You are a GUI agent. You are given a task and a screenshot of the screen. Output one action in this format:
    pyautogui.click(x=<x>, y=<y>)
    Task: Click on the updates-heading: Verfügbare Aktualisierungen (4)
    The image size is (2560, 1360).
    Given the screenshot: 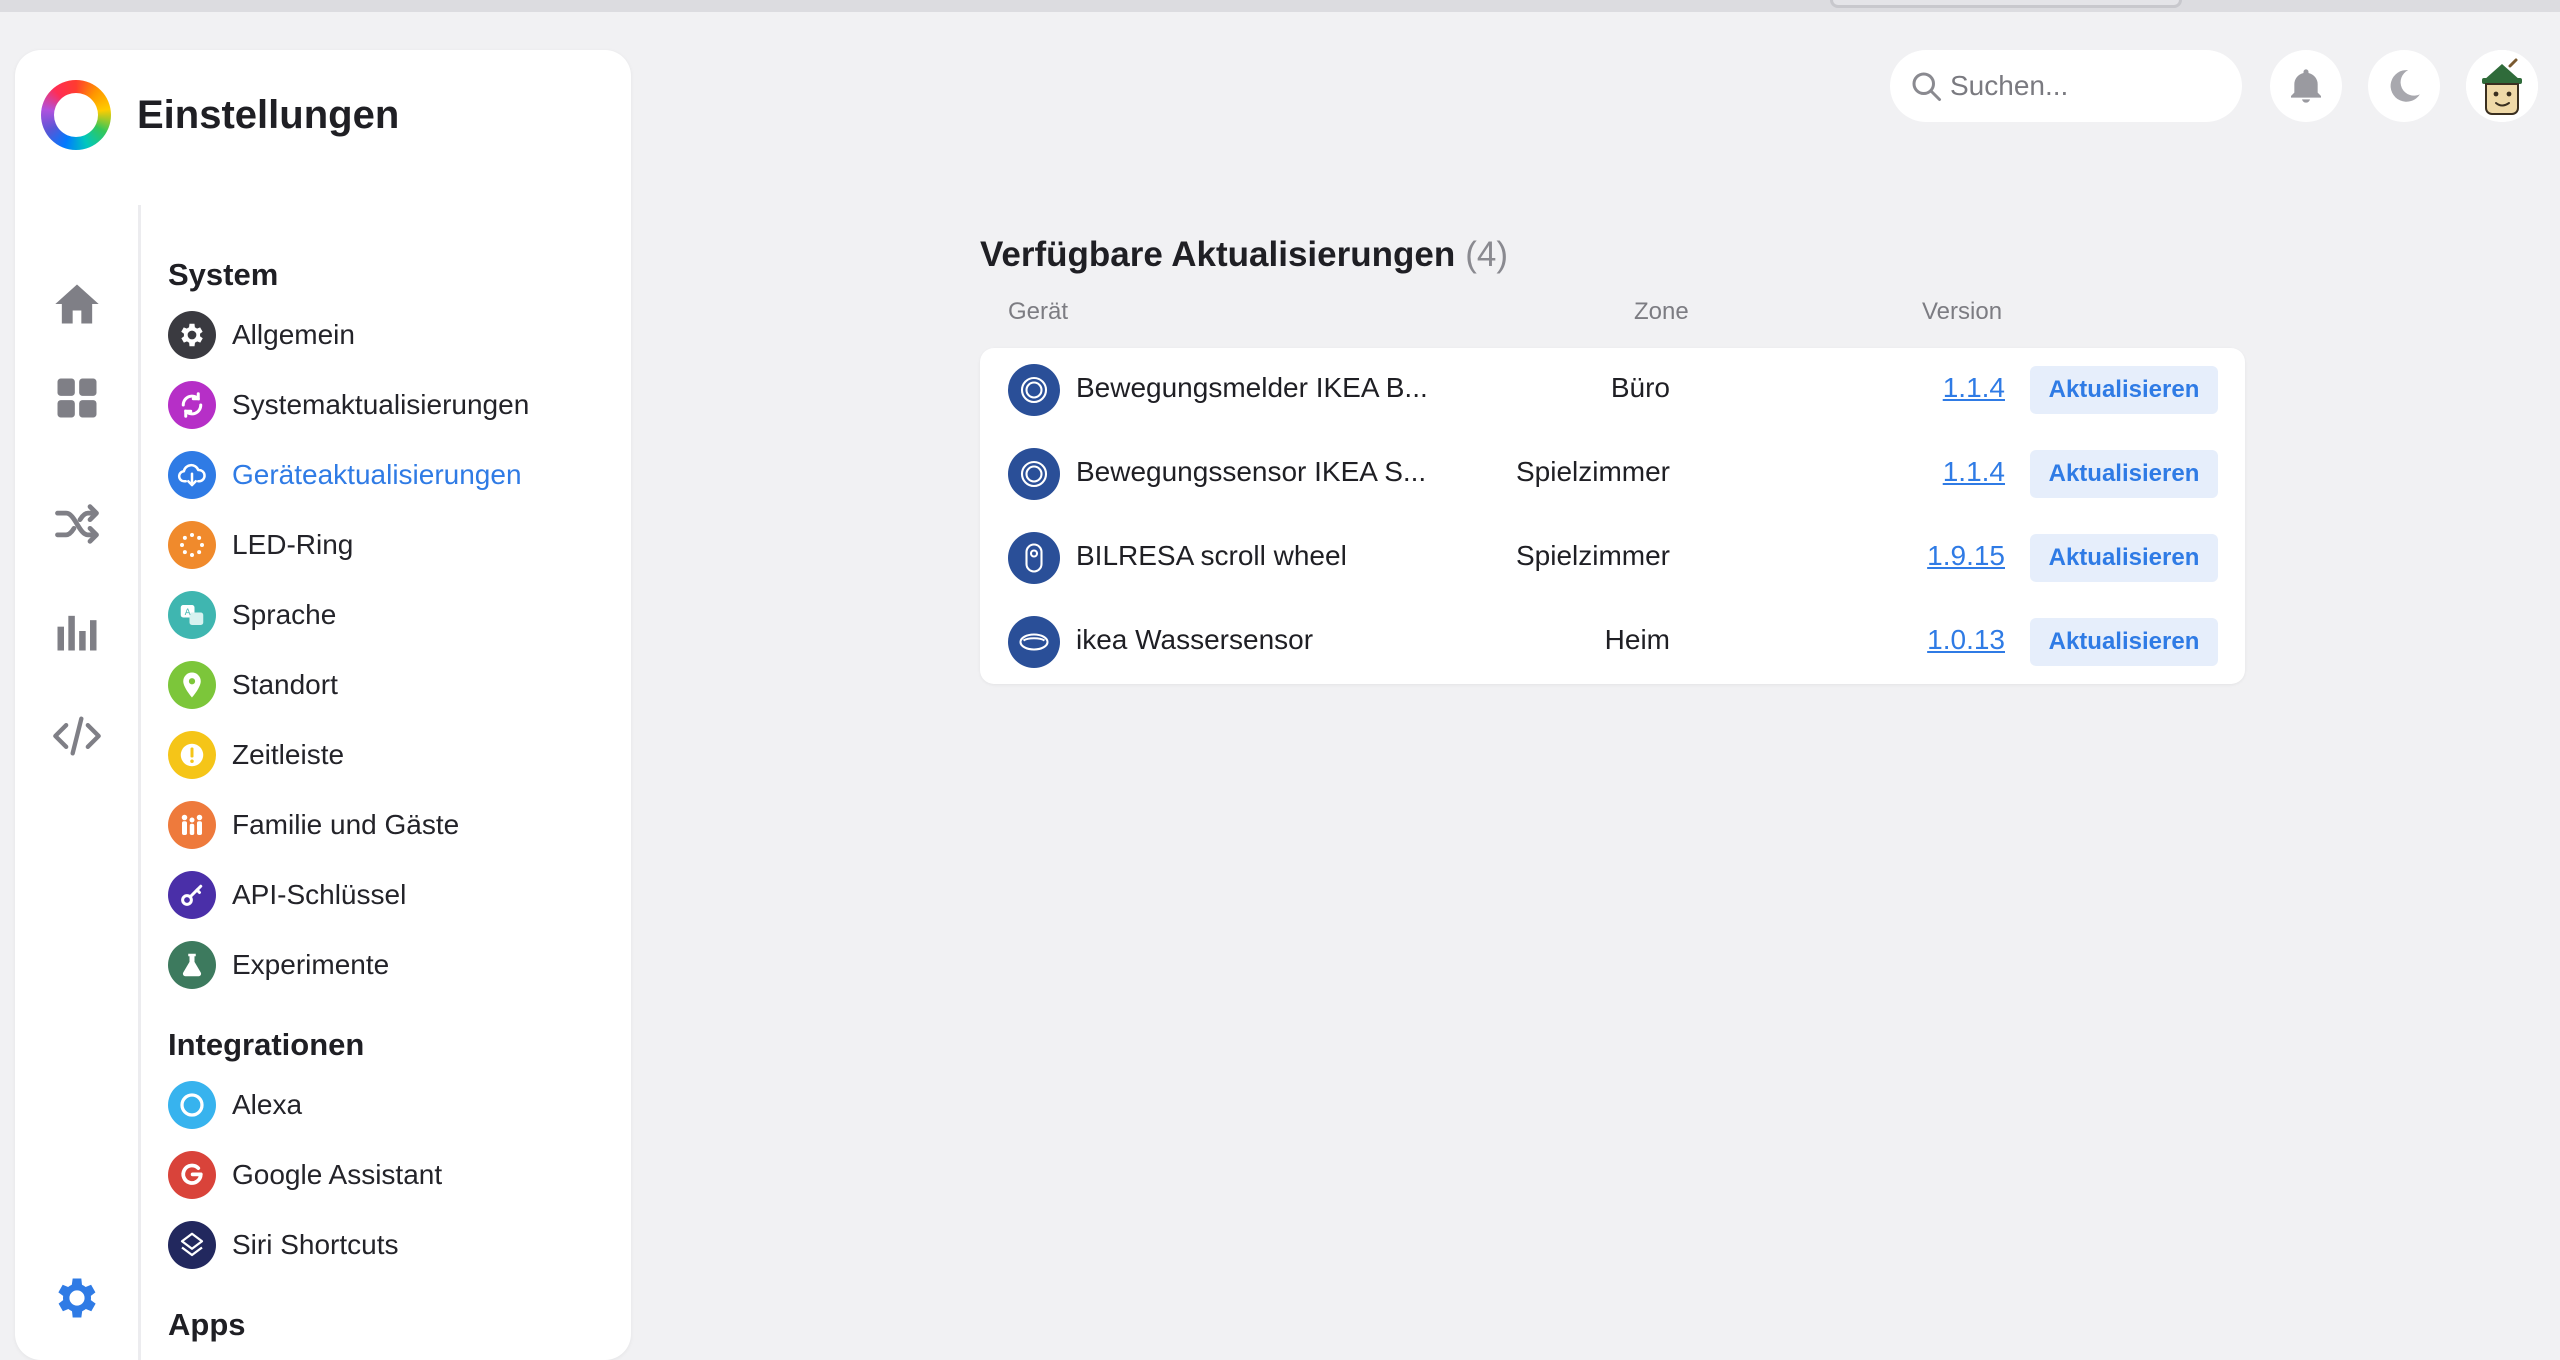 What is the action you would take?
    pyautogui.click(x=1612, y=255)
    